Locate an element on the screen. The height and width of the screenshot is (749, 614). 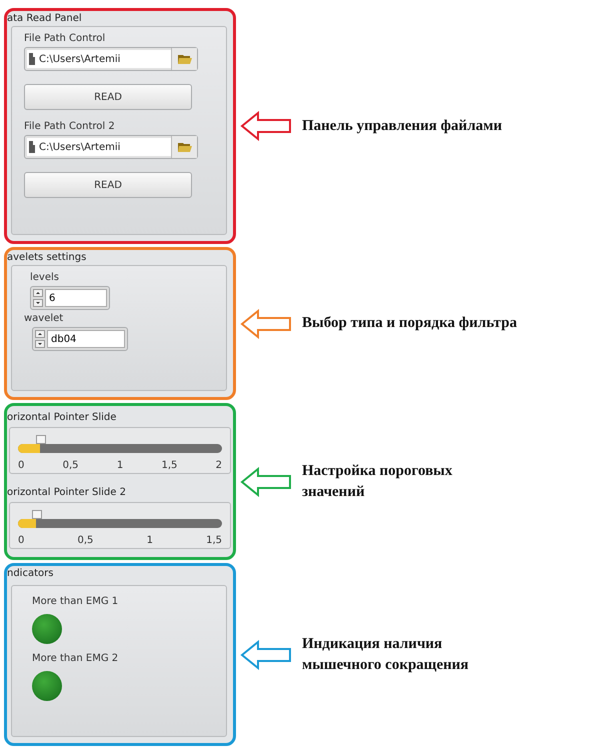
tick-label: 2 is located at coordinates (219, 465).